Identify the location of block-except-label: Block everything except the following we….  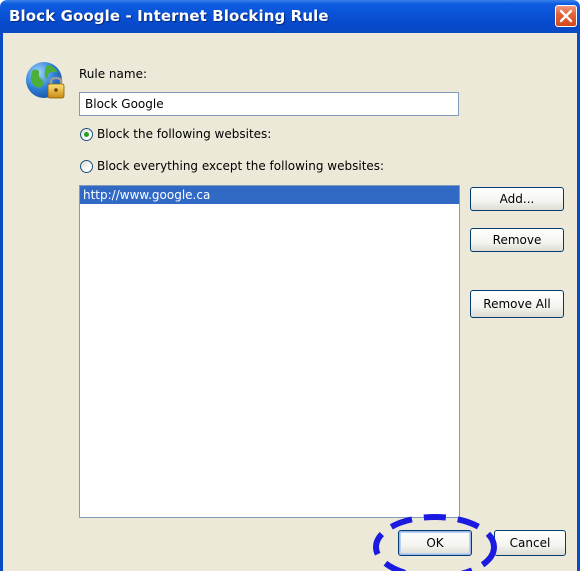
(241, 166).